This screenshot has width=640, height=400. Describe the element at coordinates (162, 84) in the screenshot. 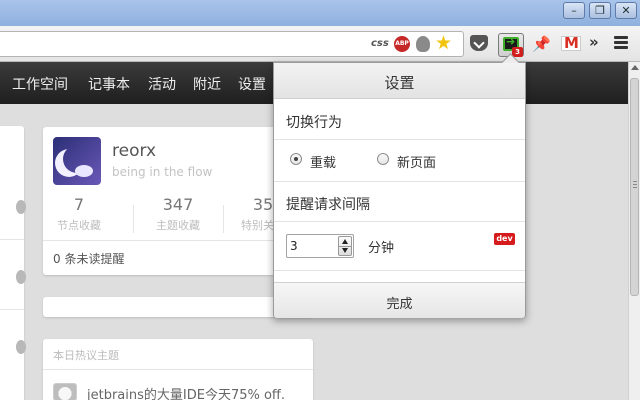

I see `nav-activity: 活动` at that location.